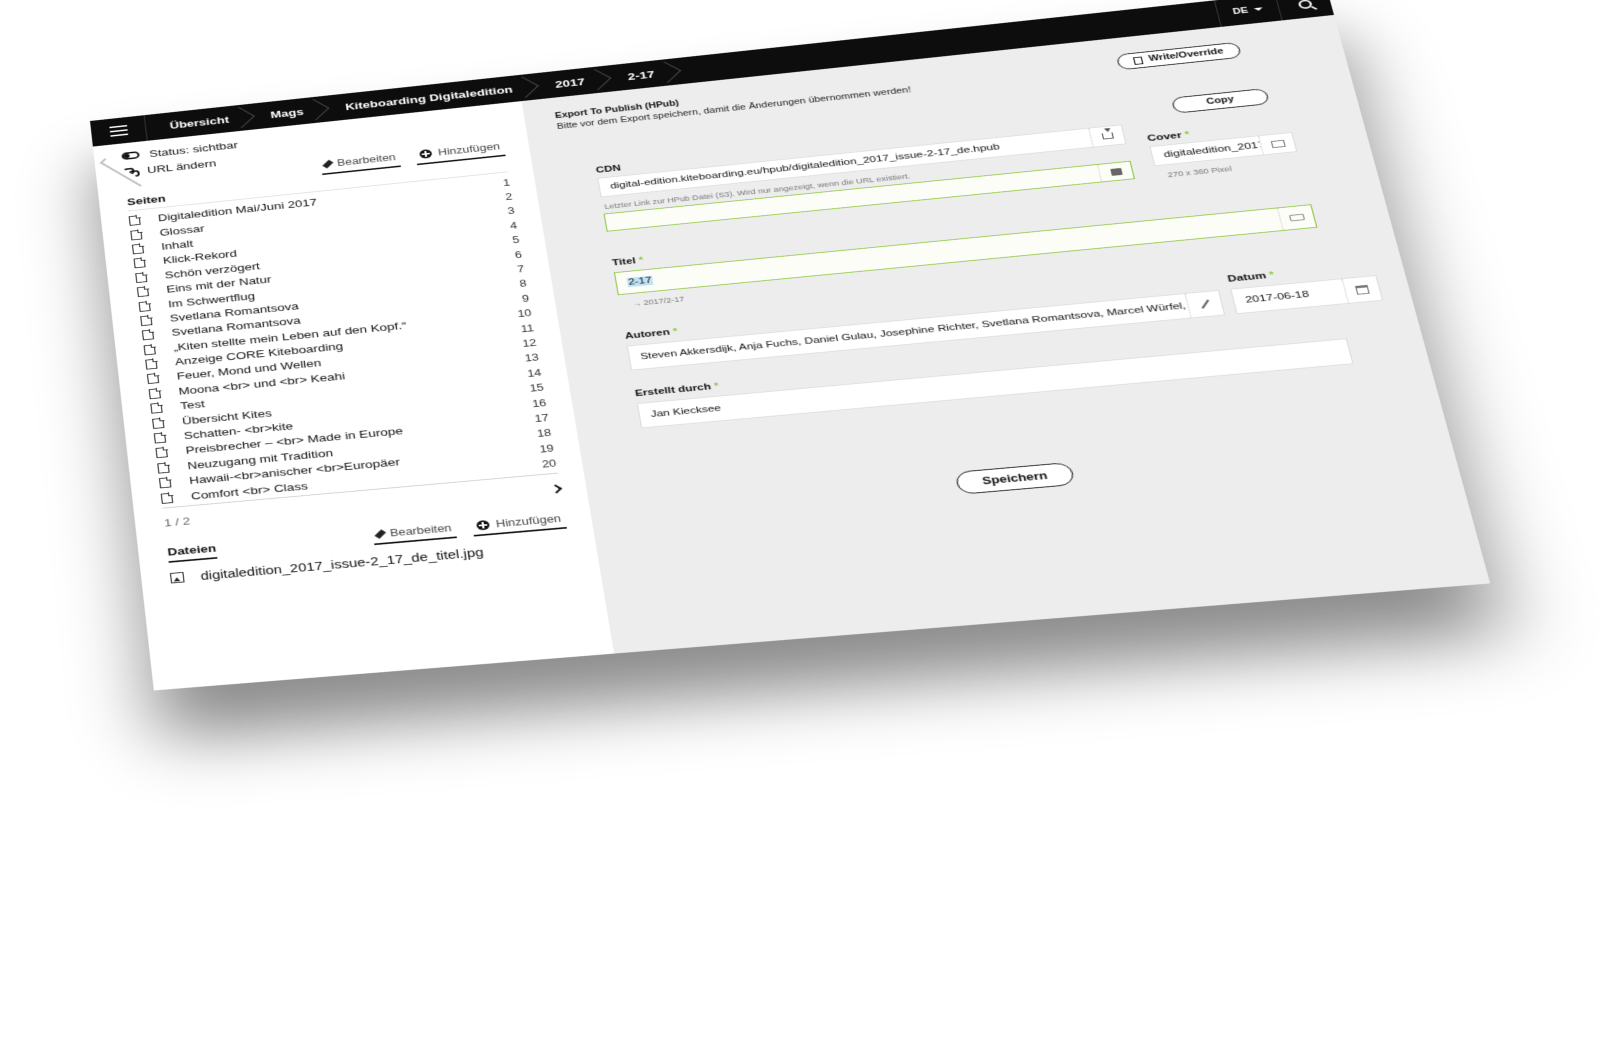 This screenshot has height=1039, width=1600. What do you see at coordinates (529, 343) in the screenshot?
I see `page-number: 12` at bounding box center [529, 343].